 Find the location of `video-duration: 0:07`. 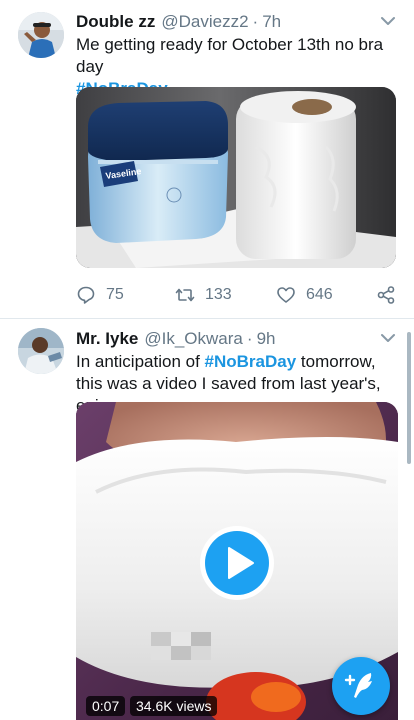

video-duration: 0:07 is located at coordinates (106, 706).